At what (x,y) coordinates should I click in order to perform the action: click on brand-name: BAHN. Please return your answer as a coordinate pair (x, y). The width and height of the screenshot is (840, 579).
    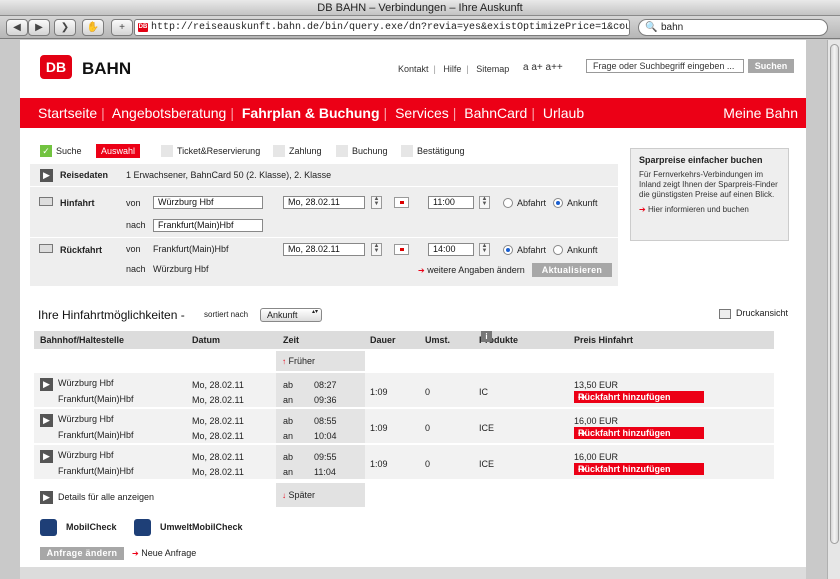
    Looking at the image, I should click on (107, 68).